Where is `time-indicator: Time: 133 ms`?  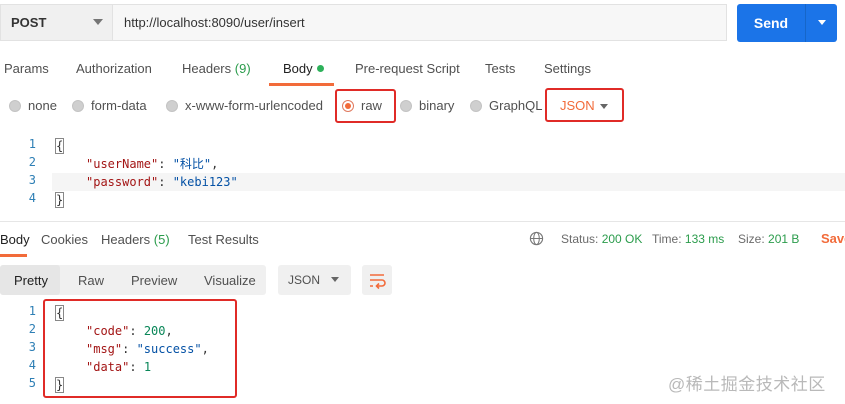 time-indicator: Time: 133 ms is located at coordinates (688, 239).